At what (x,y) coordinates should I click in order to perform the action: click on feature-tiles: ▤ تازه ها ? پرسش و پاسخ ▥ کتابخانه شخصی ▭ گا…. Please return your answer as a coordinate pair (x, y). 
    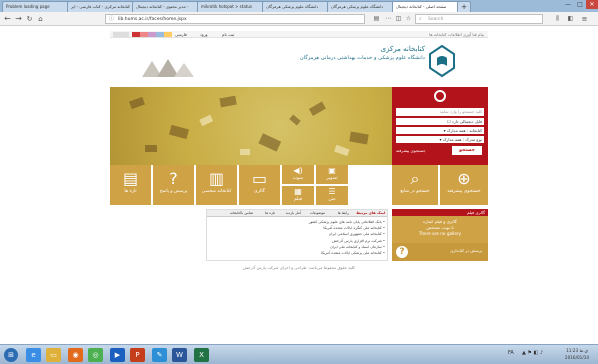
    Looking at the image, I should click on (299, 185).